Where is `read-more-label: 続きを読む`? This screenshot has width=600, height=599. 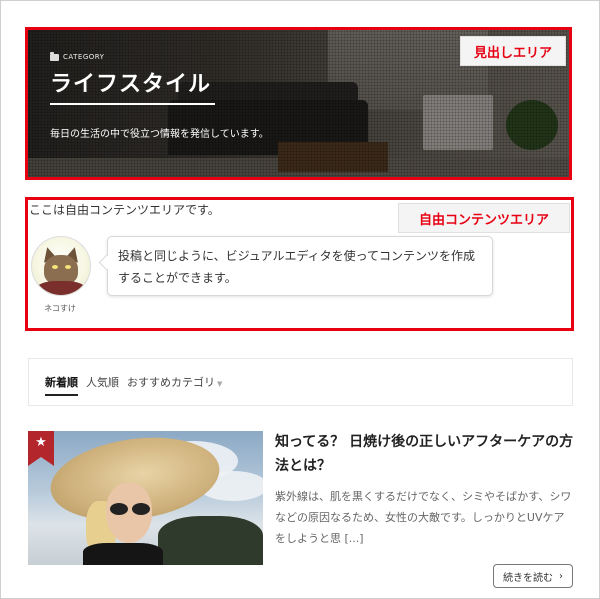
read-more-label: 続きを読む is located at coordinates (528, 578).